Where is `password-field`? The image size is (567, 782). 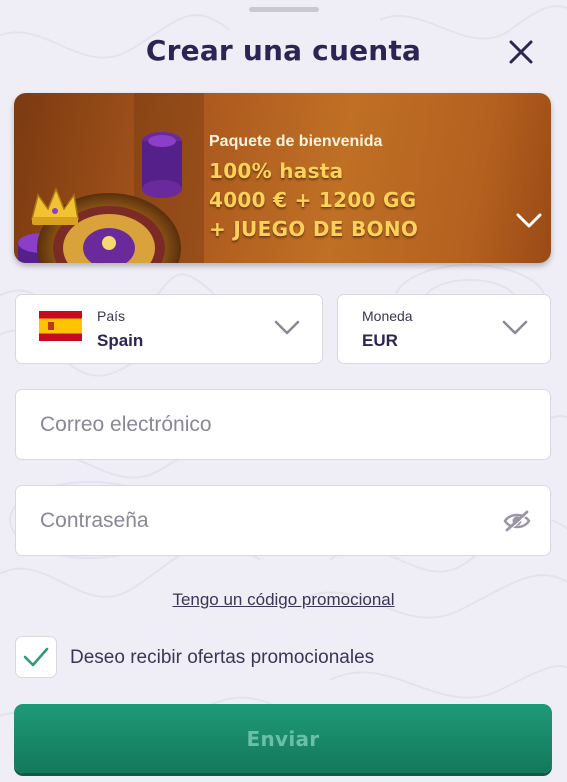 password-field is located at coordinates (283, 520).